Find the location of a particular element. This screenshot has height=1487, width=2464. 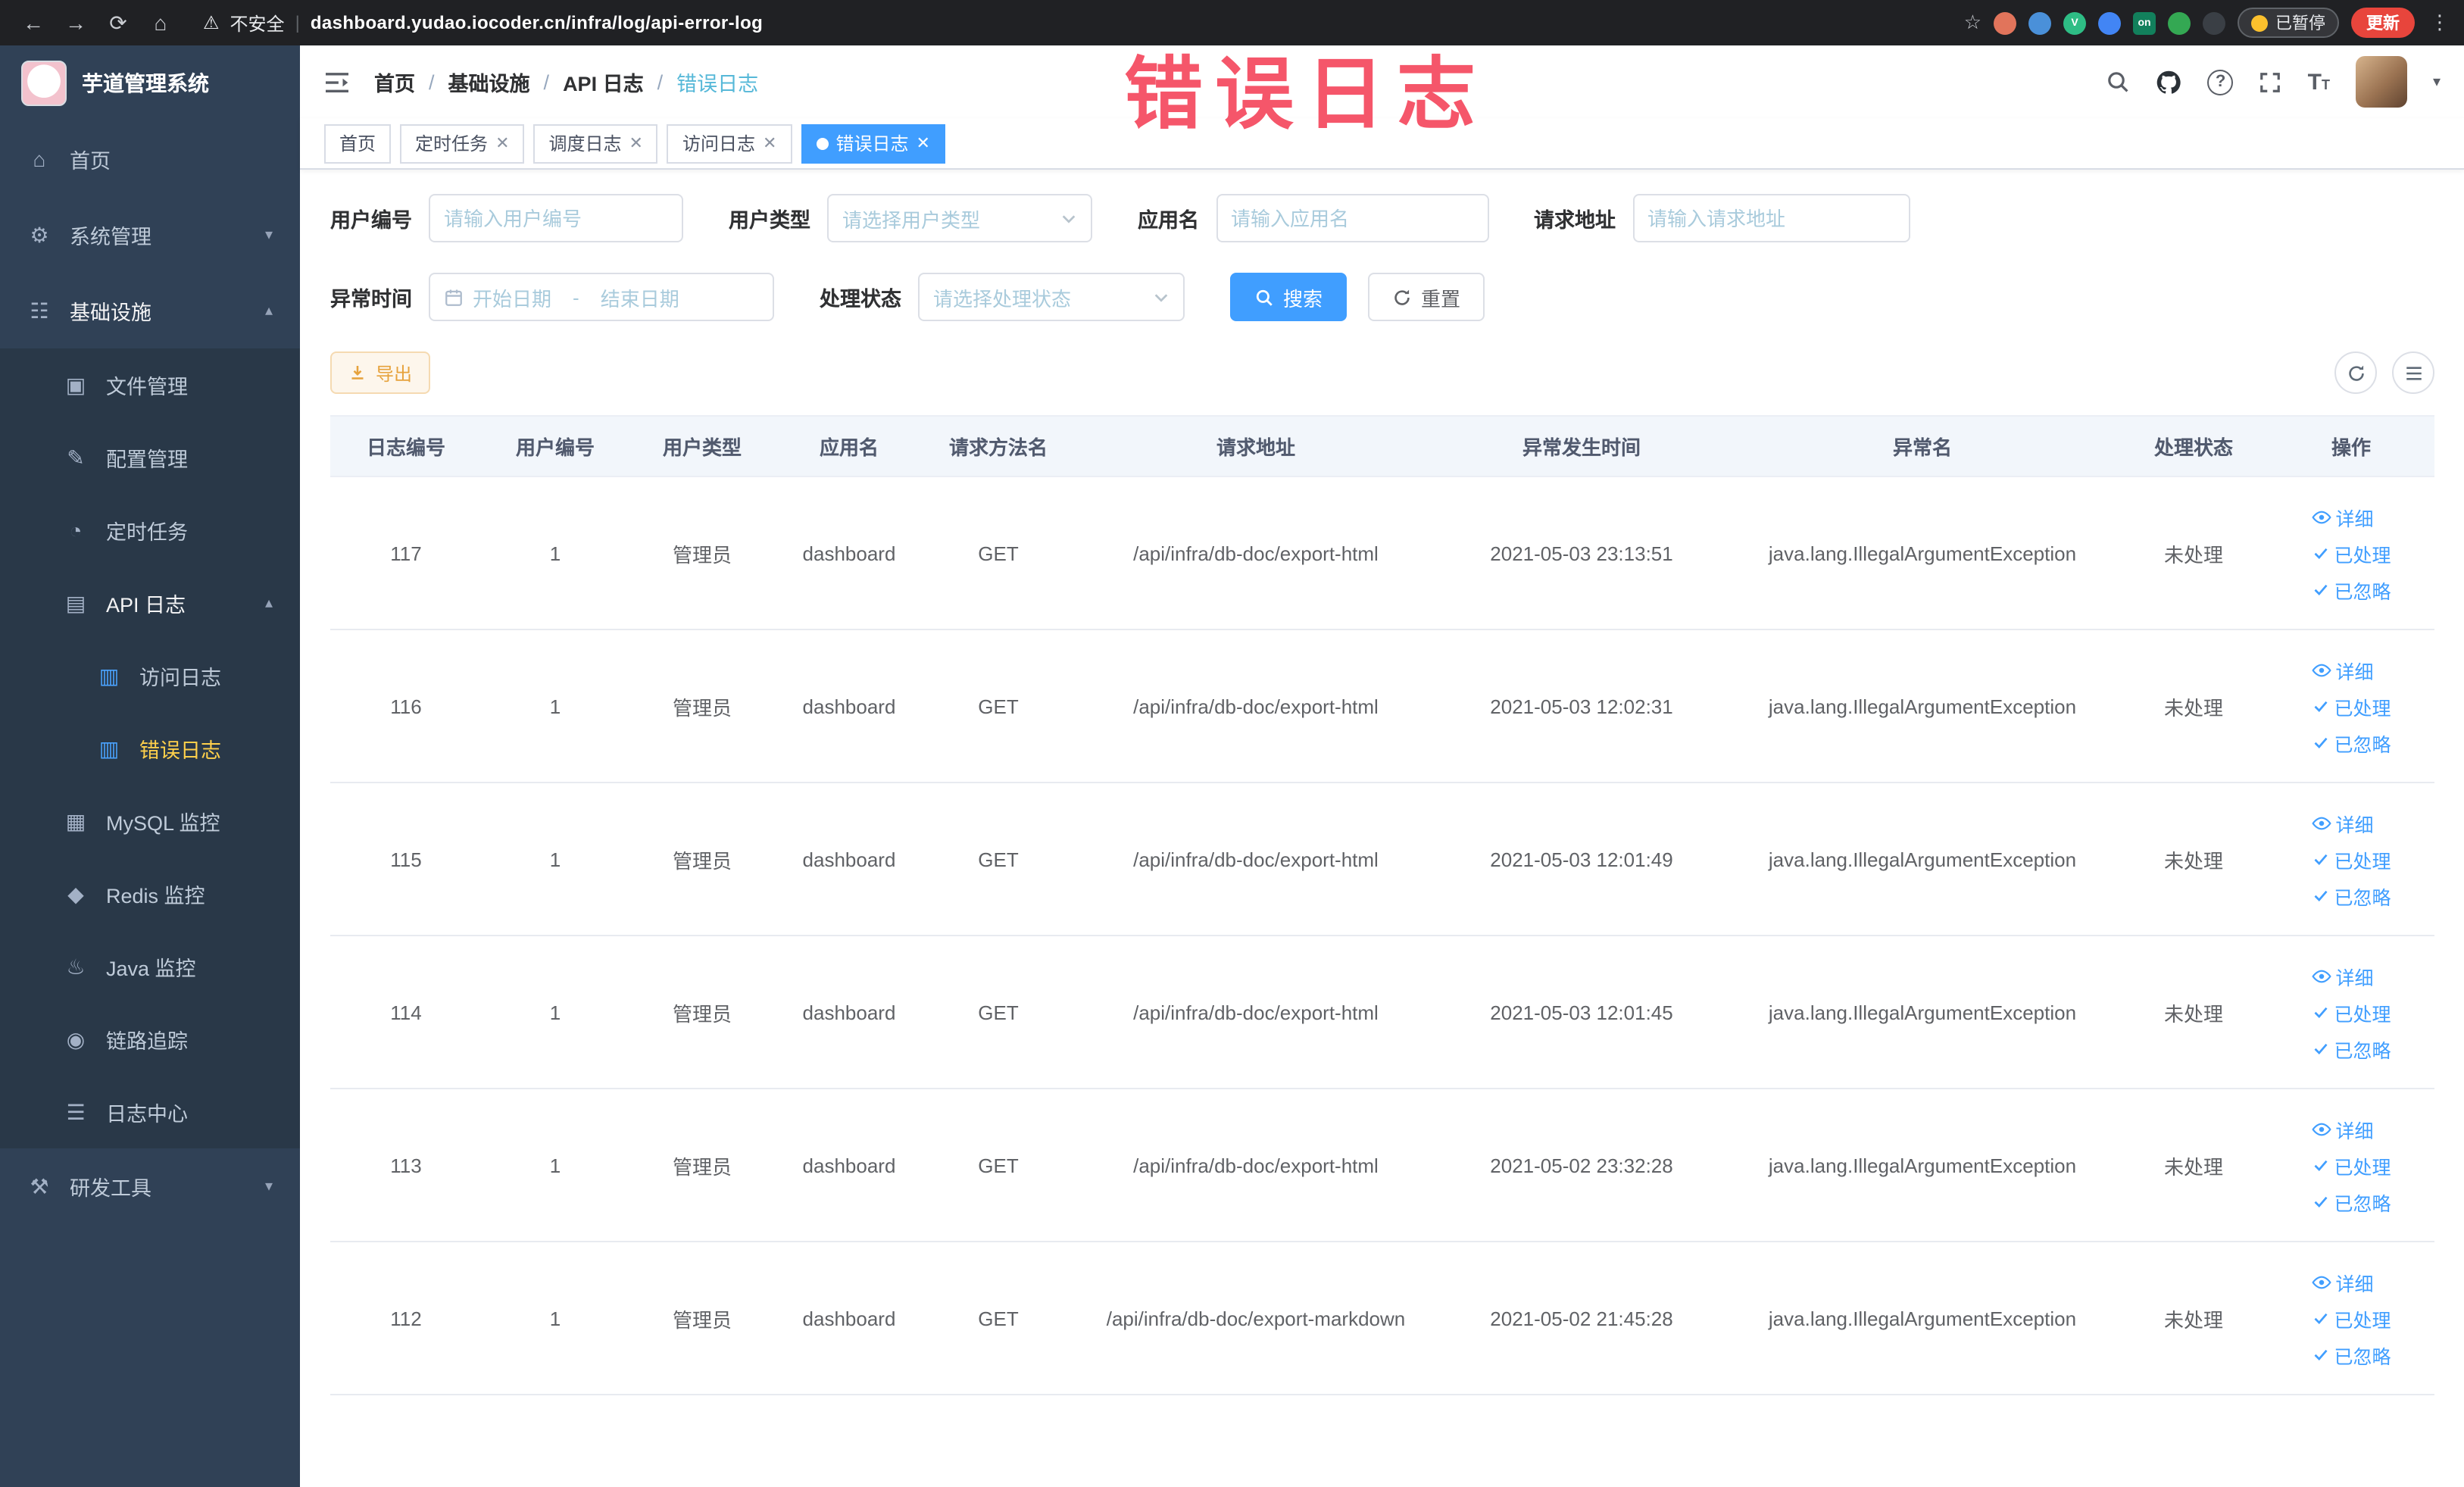

reload-button: ⟳ is located at coordinates (118, 23).